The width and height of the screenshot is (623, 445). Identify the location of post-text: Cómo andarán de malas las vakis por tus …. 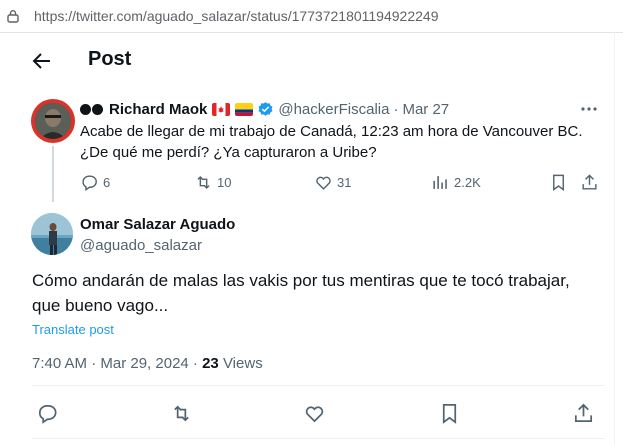
(301, 293).